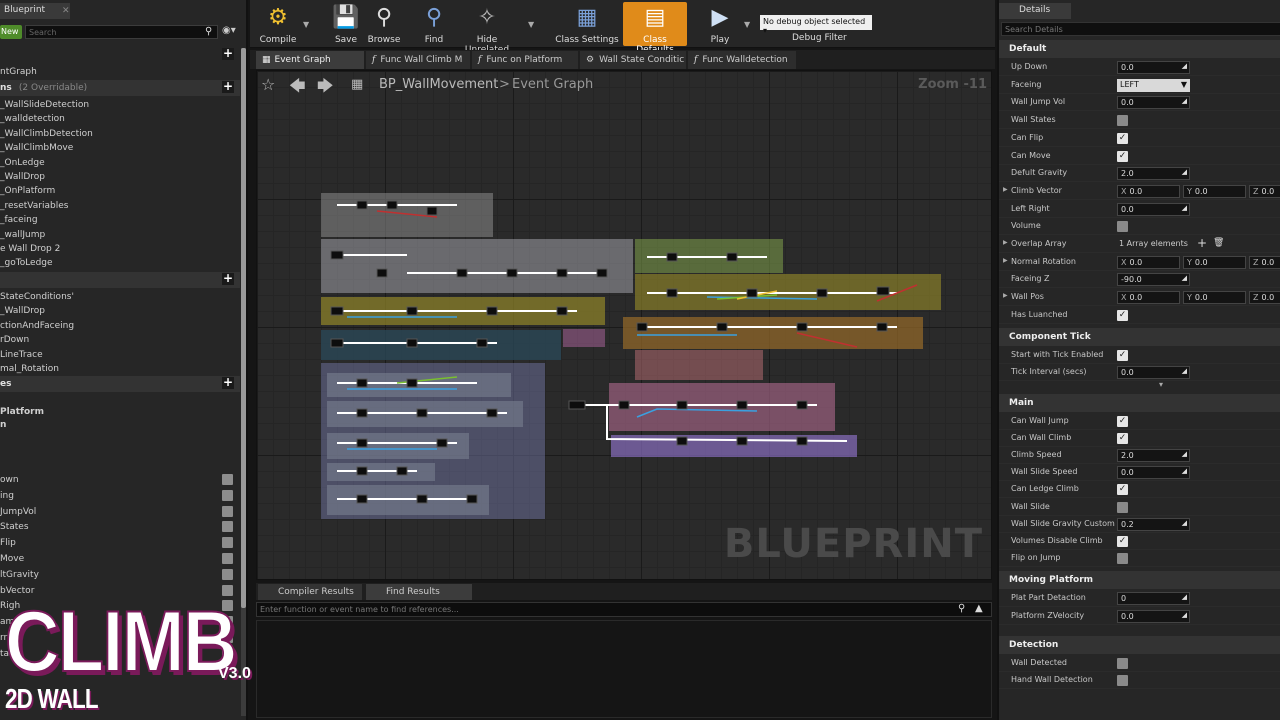 The width and height of the screenshot is (1280, 720). What do you see at coordinates (1264, 262) in the screenshot?
I see `vector-z-field: Z 0.0` at bounding box center [1264, 262].